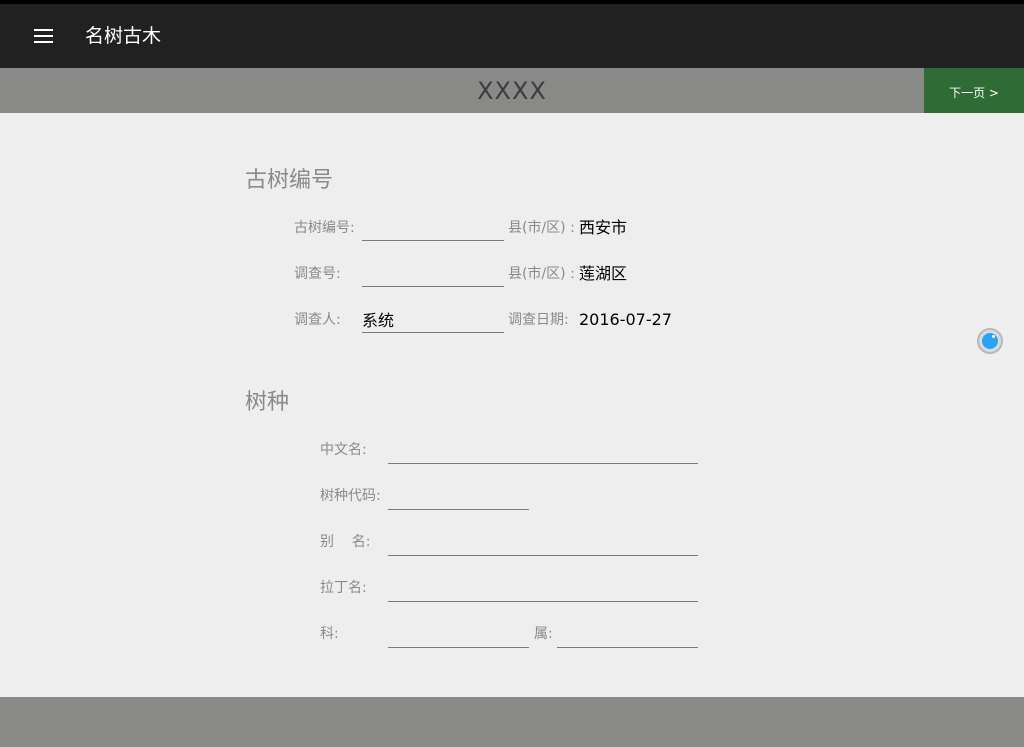 The height and width of the screenshot is (747, 1024). I want to click on bottom-bar, so click(512, 722).